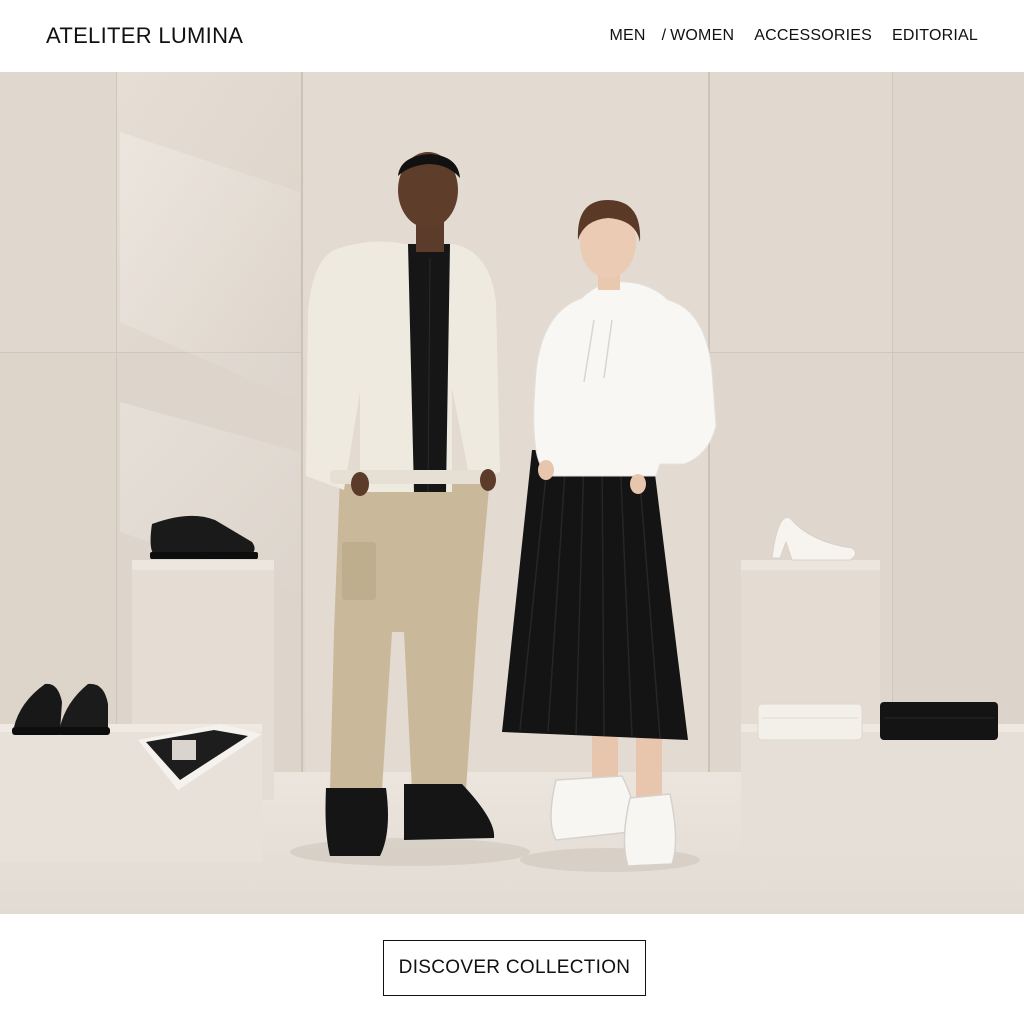 This screenshot has height=1024, width=1024. Describe the element at coordinates (813, 36) in the screenshot. I see `nav-item-accessories: ACCESSORIES` at that location.